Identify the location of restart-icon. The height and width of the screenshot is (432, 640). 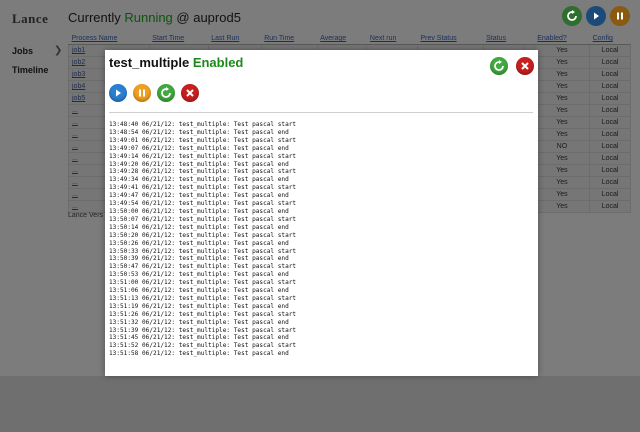
(166, 93).